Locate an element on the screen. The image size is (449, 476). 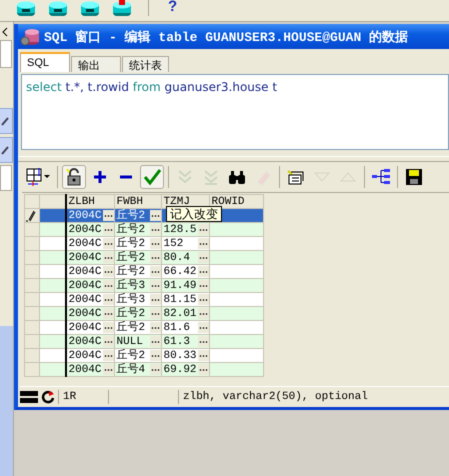
database-alert-icon is located at coordinates (122, 8).